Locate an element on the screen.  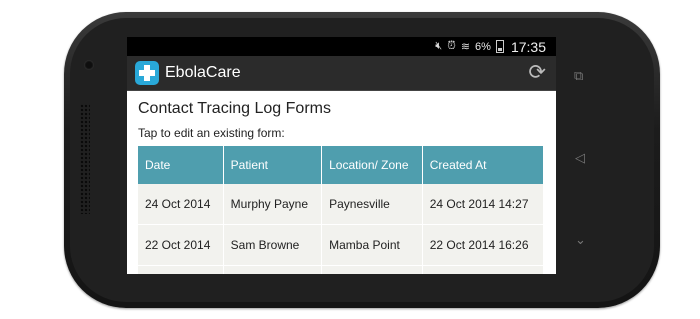
cell-patient: Murphy Payne is located at coordinates (273, 204).